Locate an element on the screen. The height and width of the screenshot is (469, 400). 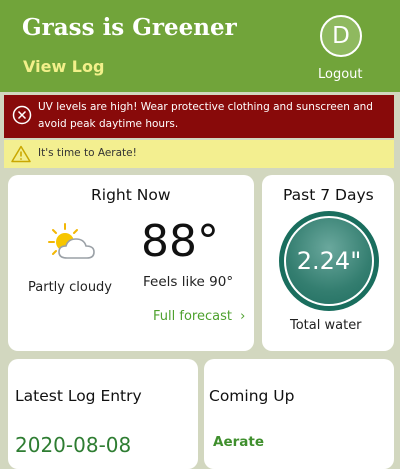
warning-icon is located at coordinates (21, 156).